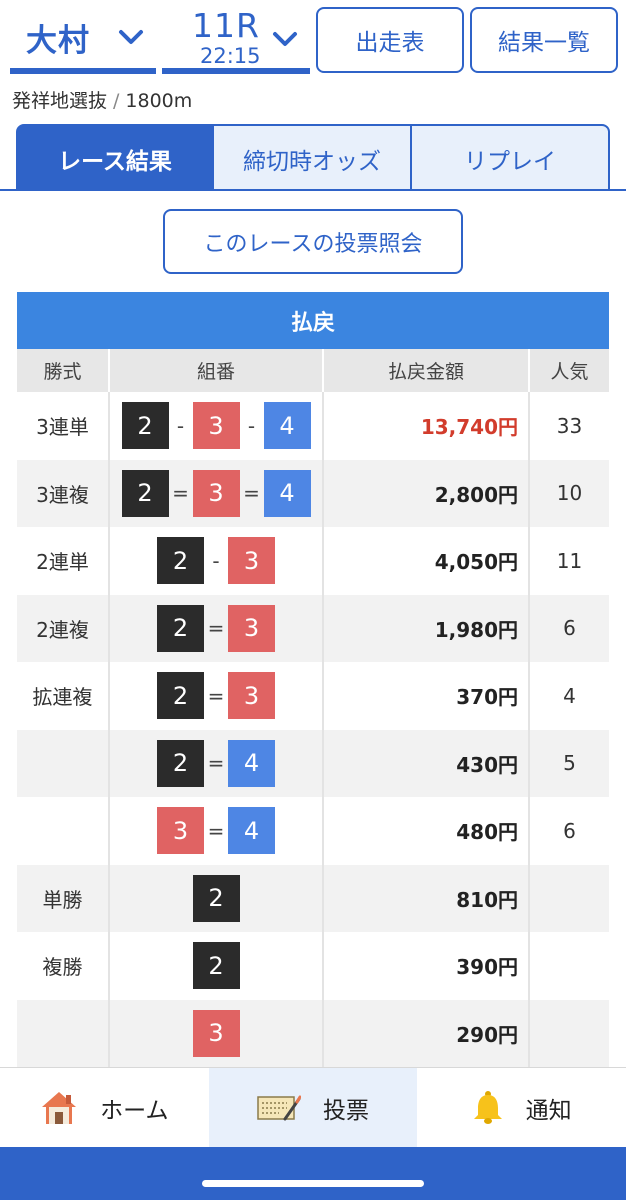  Describe the element at coordinates (58, 40) in the screenshot. I see `venue-name: 大村` at that location.